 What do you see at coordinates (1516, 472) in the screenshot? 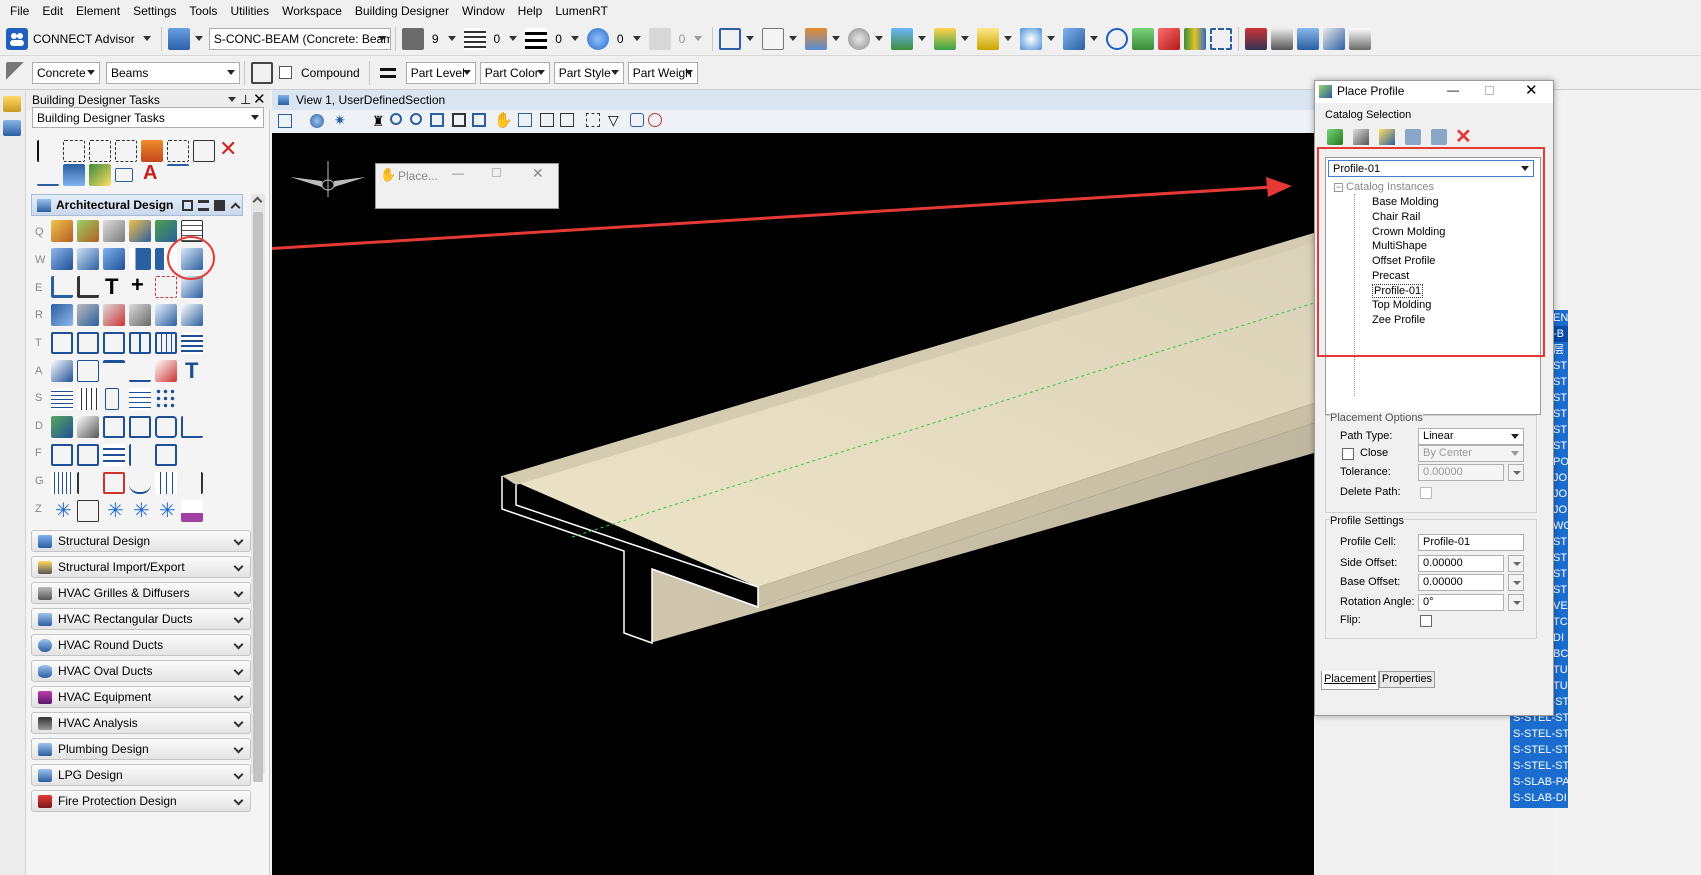
I see `tolerance-dropdown` at bounding box center [1516, 472].